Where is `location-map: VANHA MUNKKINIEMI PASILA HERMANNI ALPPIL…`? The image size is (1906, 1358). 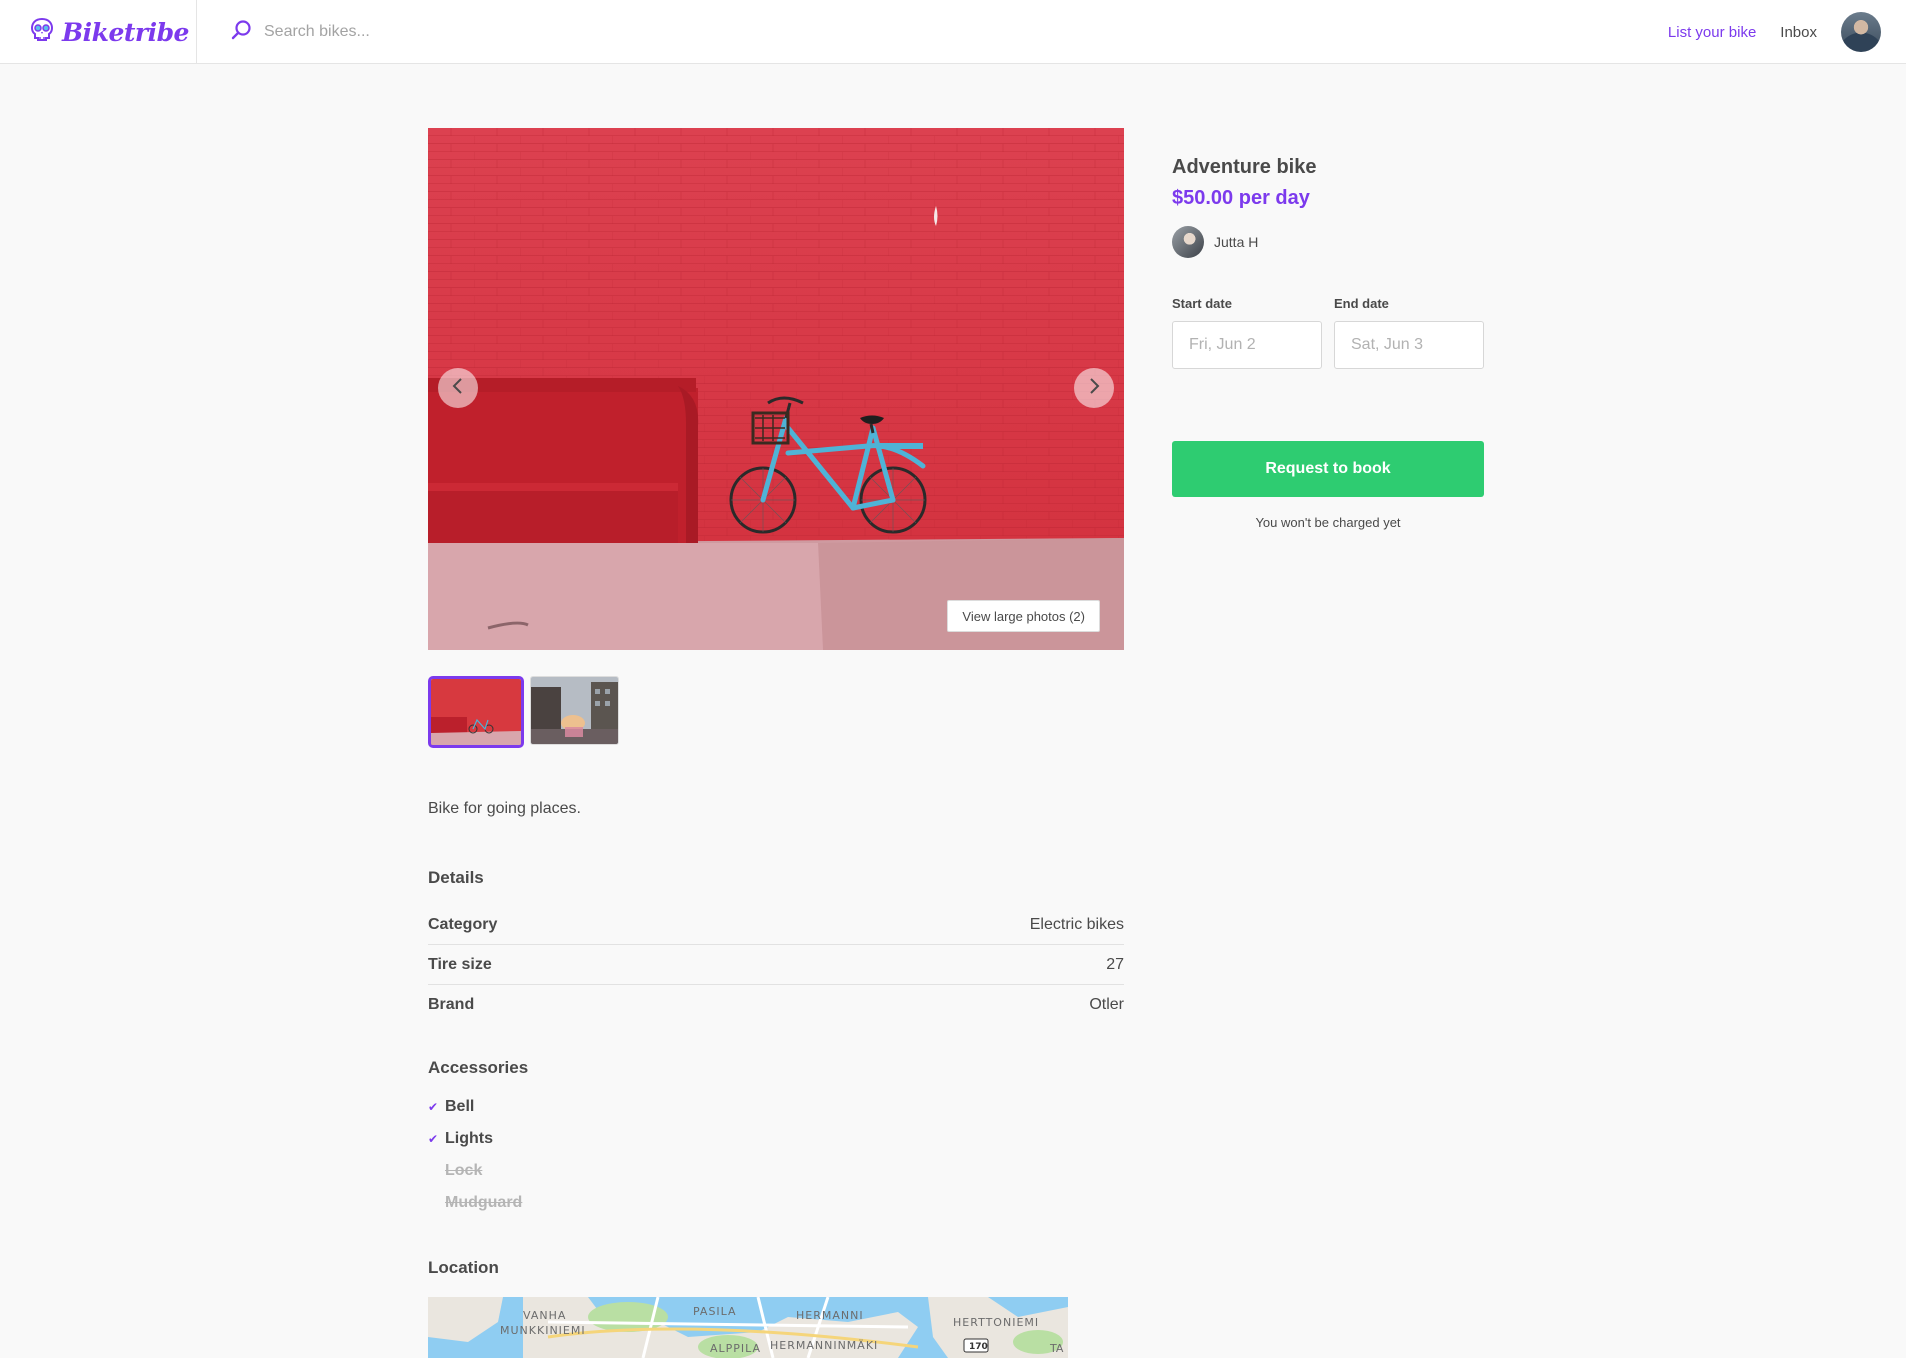
location-map: VANHA MUNKKINIEMI PASILA HERMANNI ALPPIL… is located at coordinates (748, 1327).